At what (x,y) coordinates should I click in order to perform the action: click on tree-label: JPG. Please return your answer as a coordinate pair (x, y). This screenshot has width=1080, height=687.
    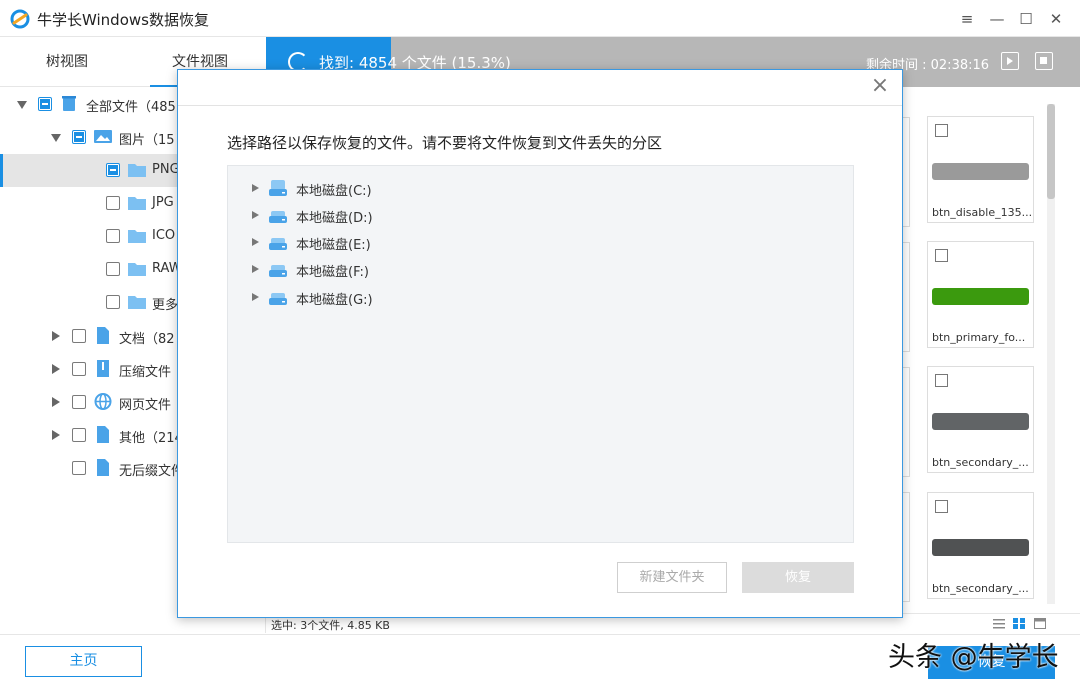
    Looking at the image, I should click on (163, 202).